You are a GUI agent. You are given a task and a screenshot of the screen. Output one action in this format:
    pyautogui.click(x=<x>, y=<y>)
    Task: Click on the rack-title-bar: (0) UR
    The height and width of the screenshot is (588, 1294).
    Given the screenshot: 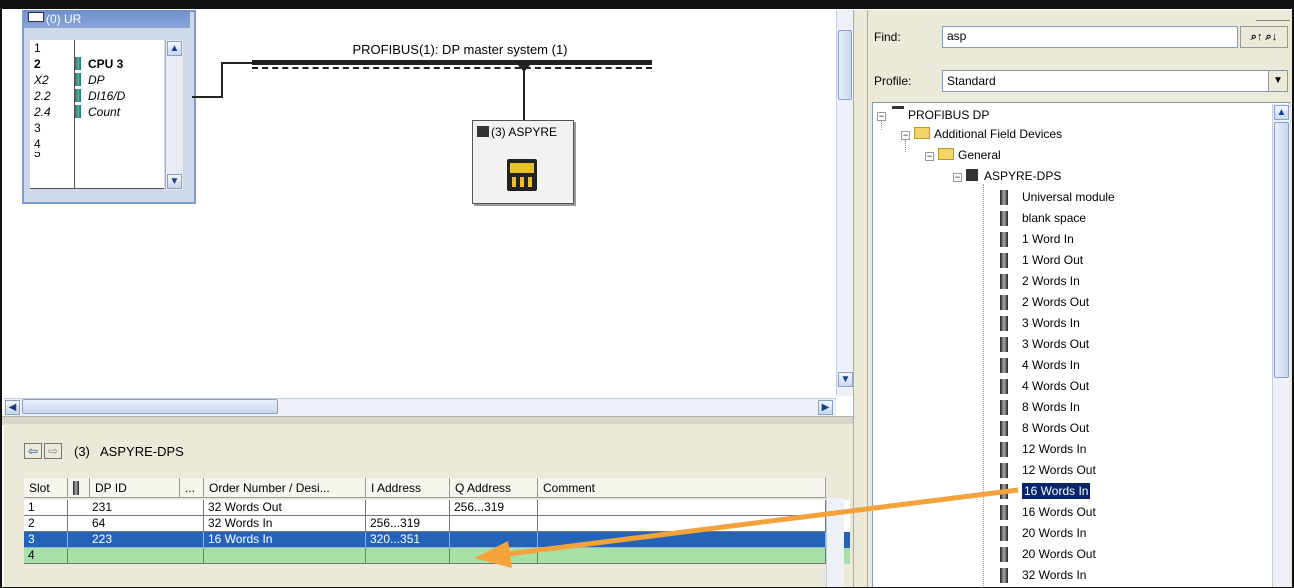 What is the action you would take?
    pyautogui.click(x=107, y=19)
    